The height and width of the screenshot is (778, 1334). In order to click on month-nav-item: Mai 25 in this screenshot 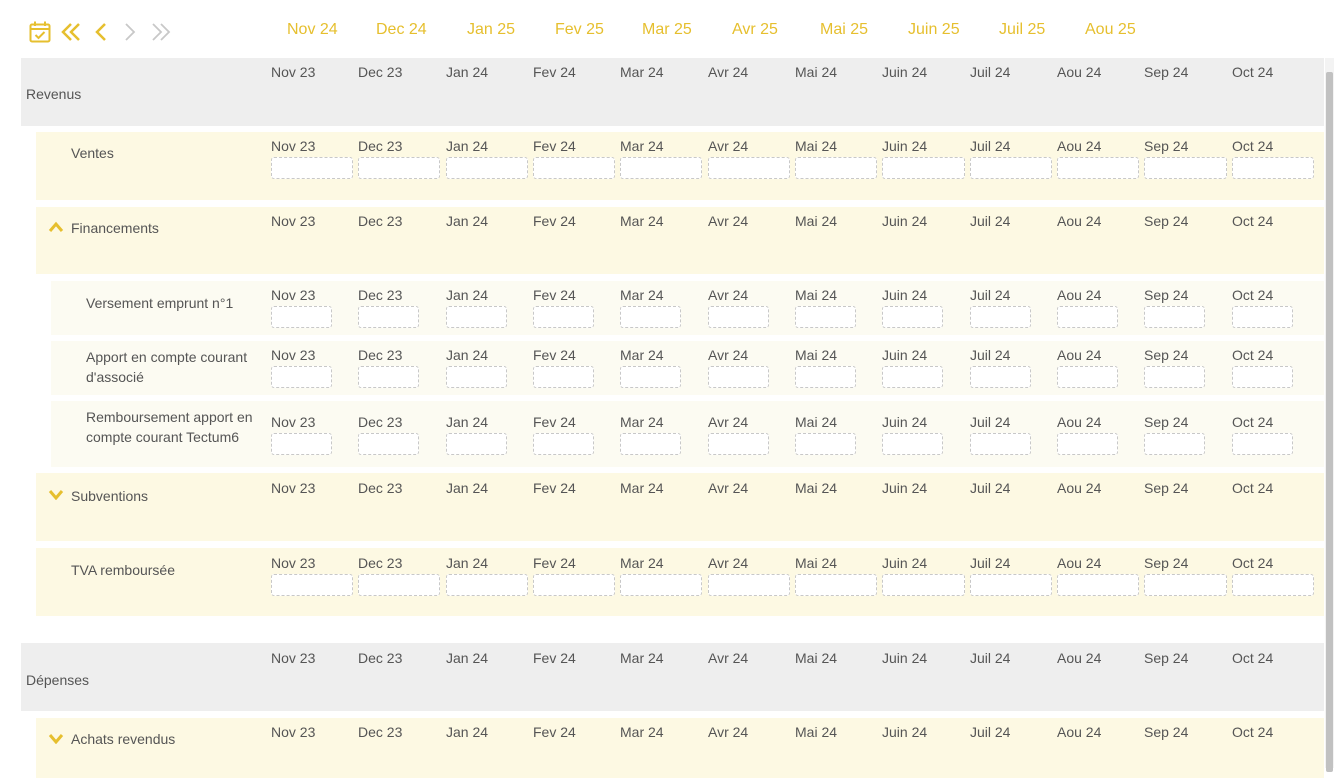, I will do `click(844, 30)`.